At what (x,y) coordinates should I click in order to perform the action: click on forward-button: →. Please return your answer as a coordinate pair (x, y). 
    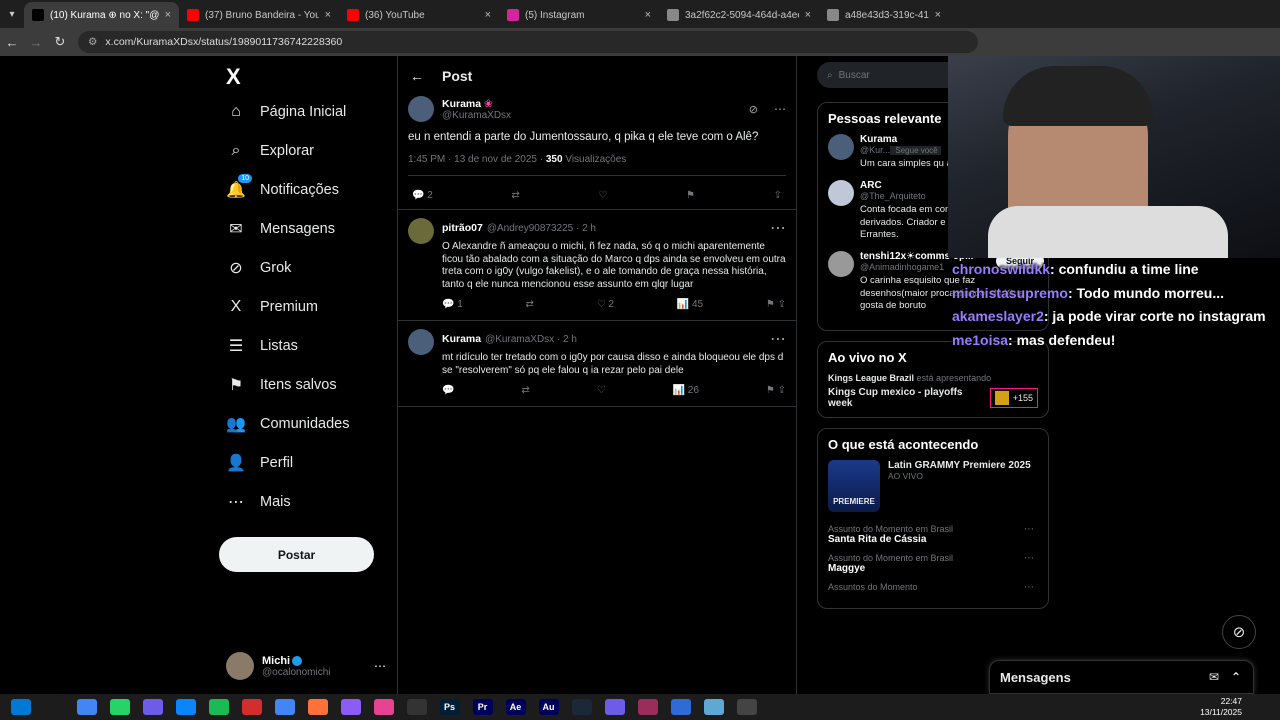
    Looking at the image, I should click on (36, 42).